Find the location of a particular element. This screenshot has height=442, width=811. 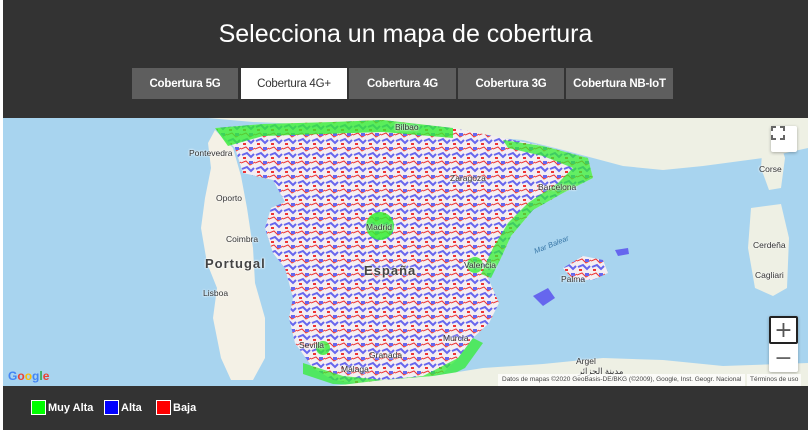

map-label-oporto: Oporto is located at coordinates (229, 198).